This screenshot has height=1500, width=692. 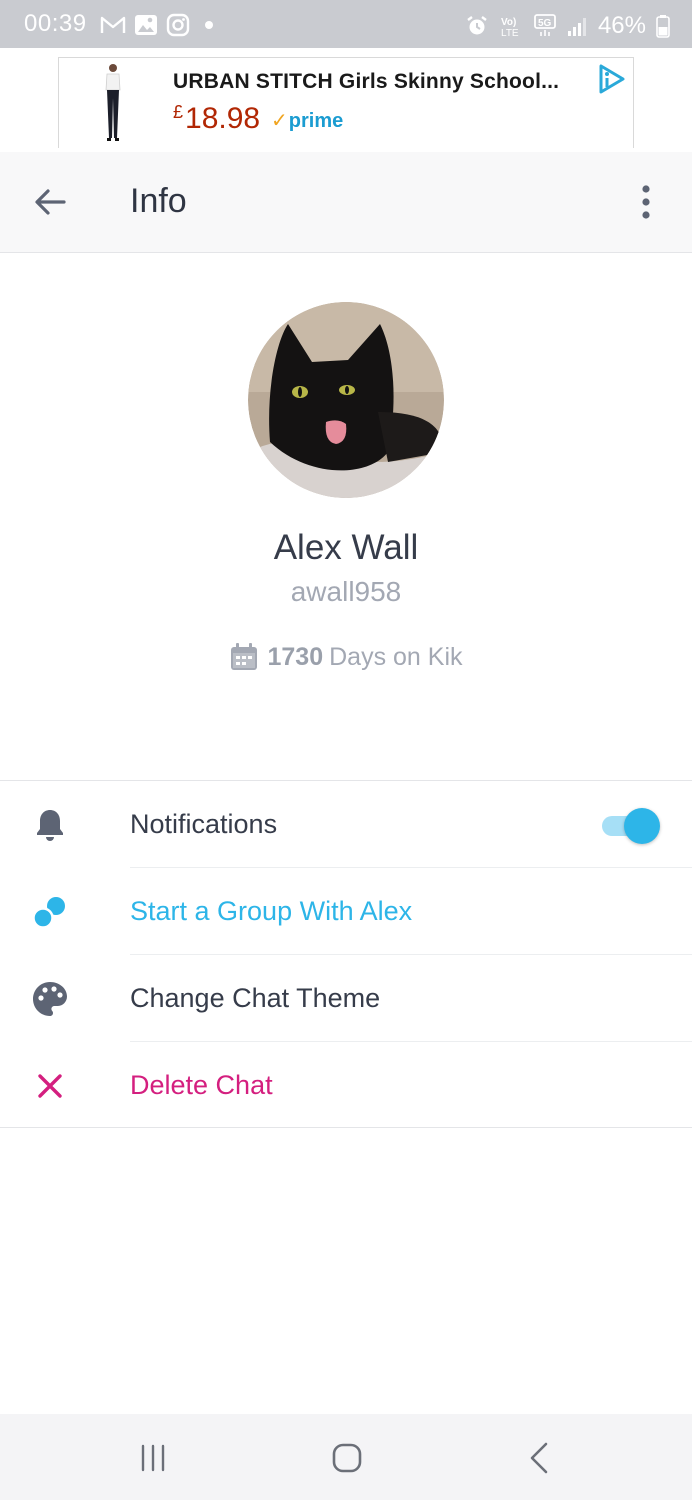 I want to click on ad-product-image, so click(x=113, y=102).